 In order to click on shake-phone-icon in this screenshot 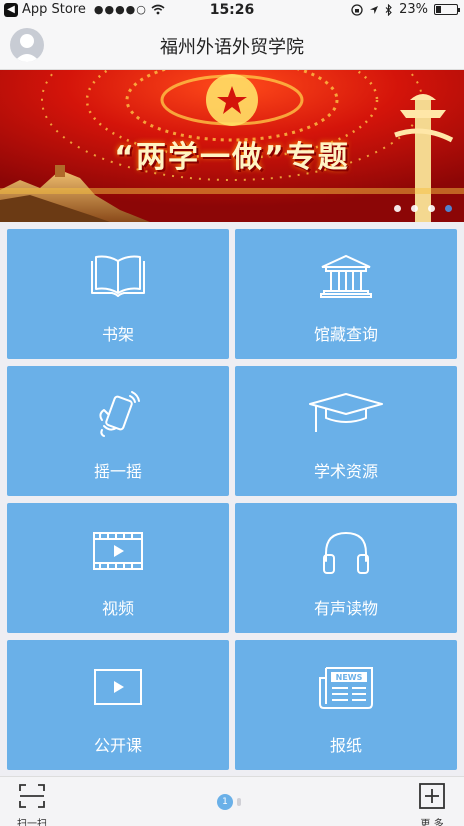, I will do `click(119, 414)`.